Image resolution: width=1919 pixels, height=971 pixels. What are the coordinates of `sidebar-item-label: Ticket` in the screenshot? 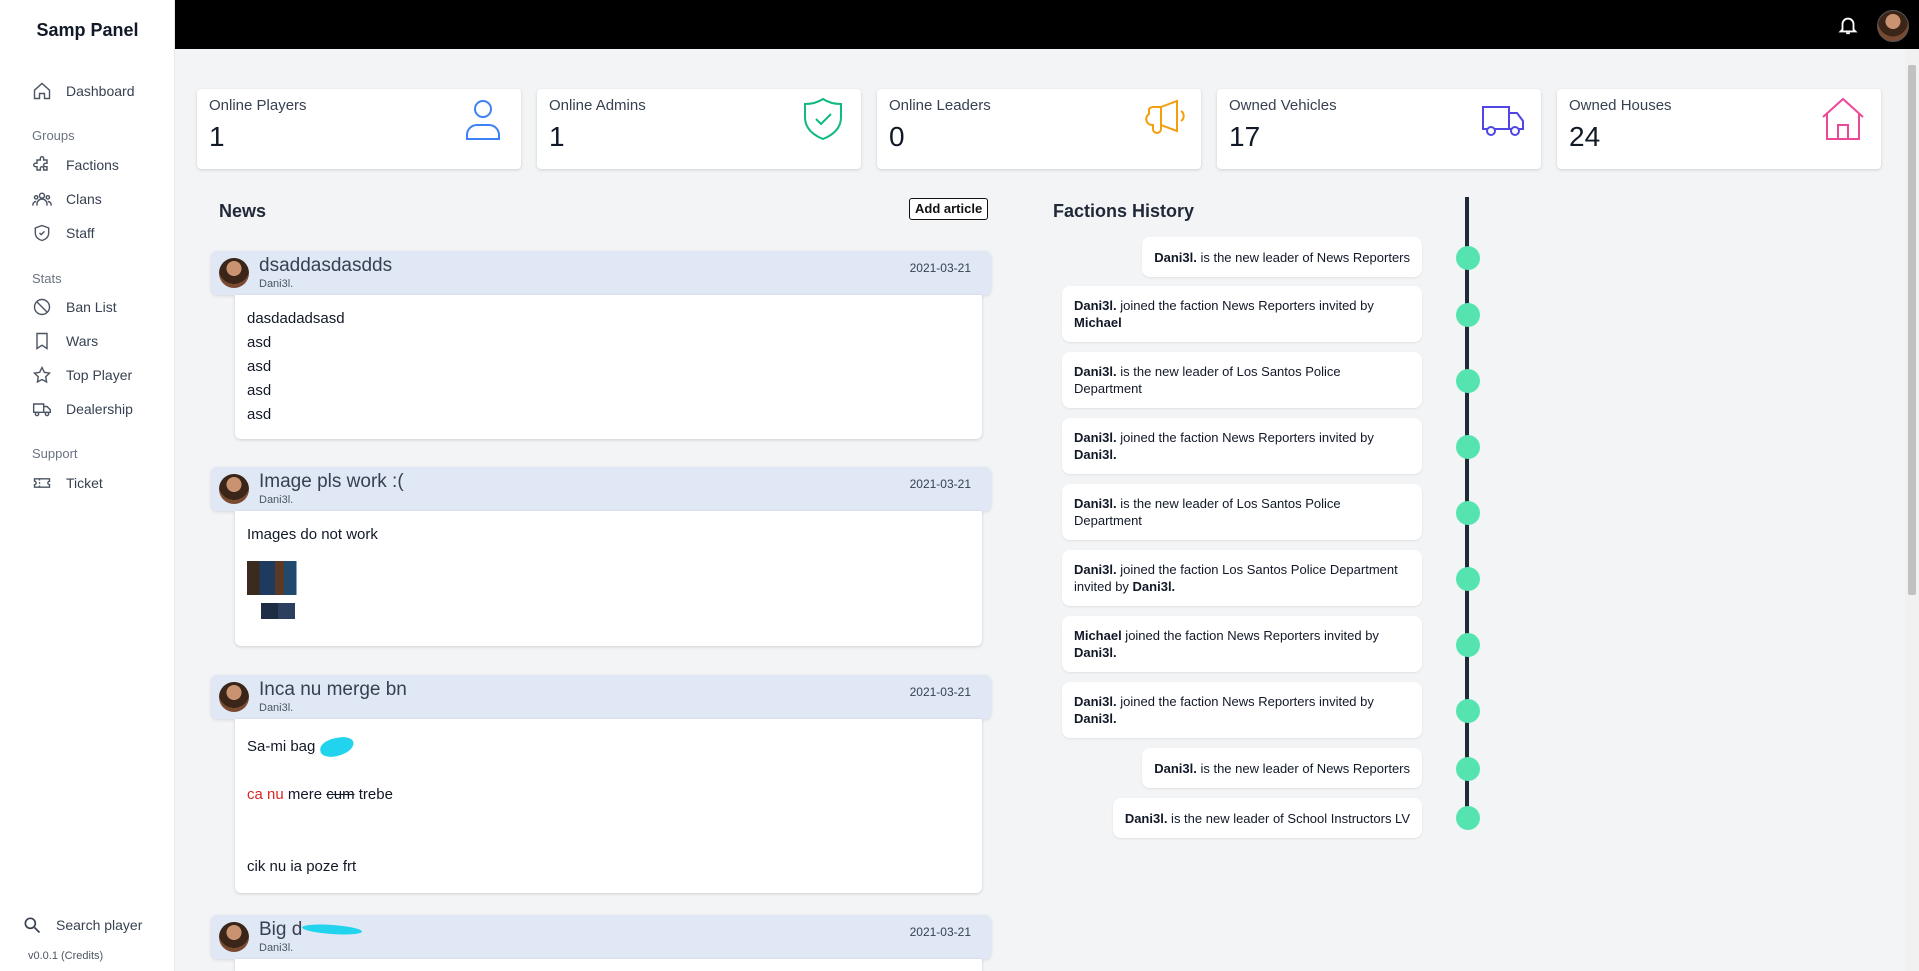 It's located at (84, 483).